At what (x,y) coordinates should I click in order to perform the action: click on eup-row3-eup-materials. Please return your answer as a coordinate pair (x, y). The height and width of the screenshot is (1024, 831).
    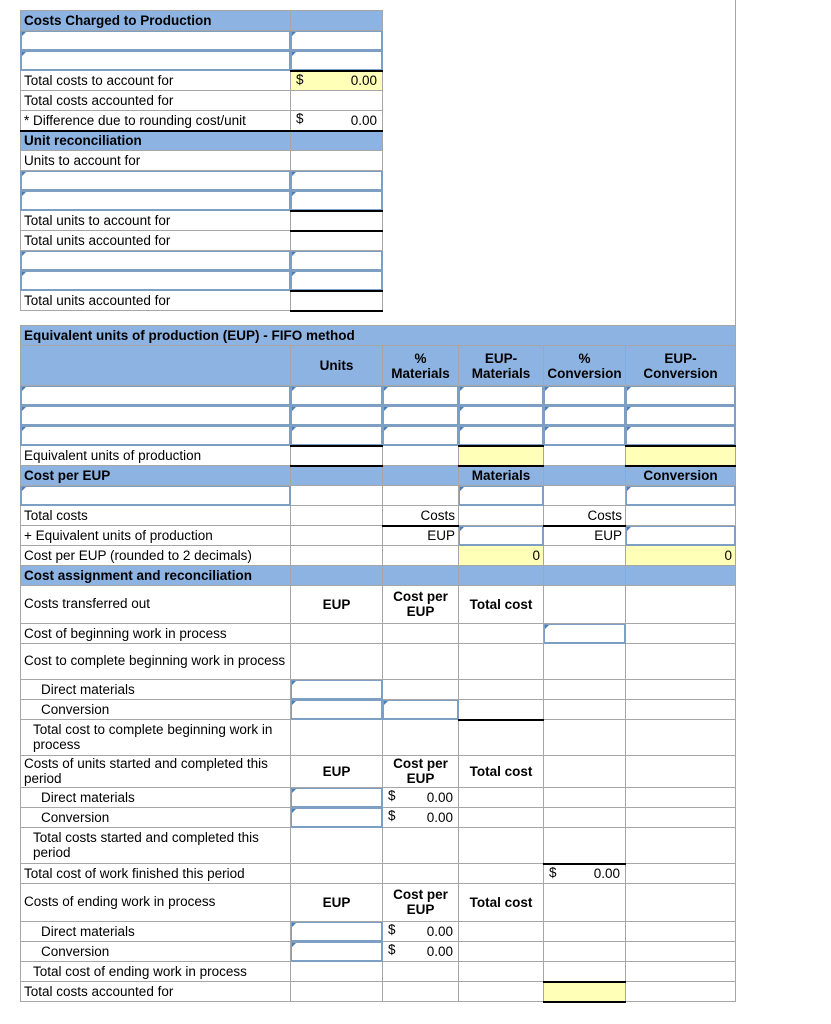
    Looking at the image, I should click on (501, 435).